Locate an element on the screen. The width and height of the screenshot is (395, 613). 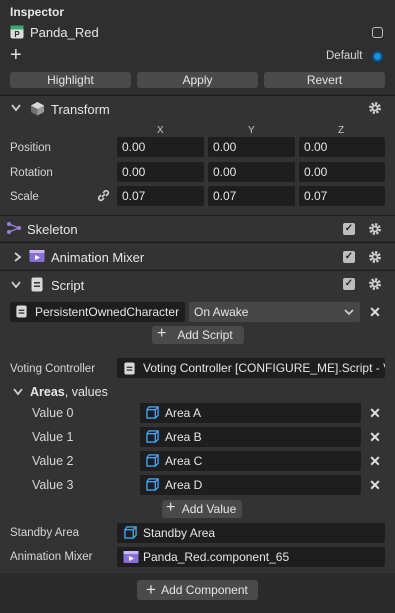
highlight-button: Highlight is located at coordinates (70, 80).